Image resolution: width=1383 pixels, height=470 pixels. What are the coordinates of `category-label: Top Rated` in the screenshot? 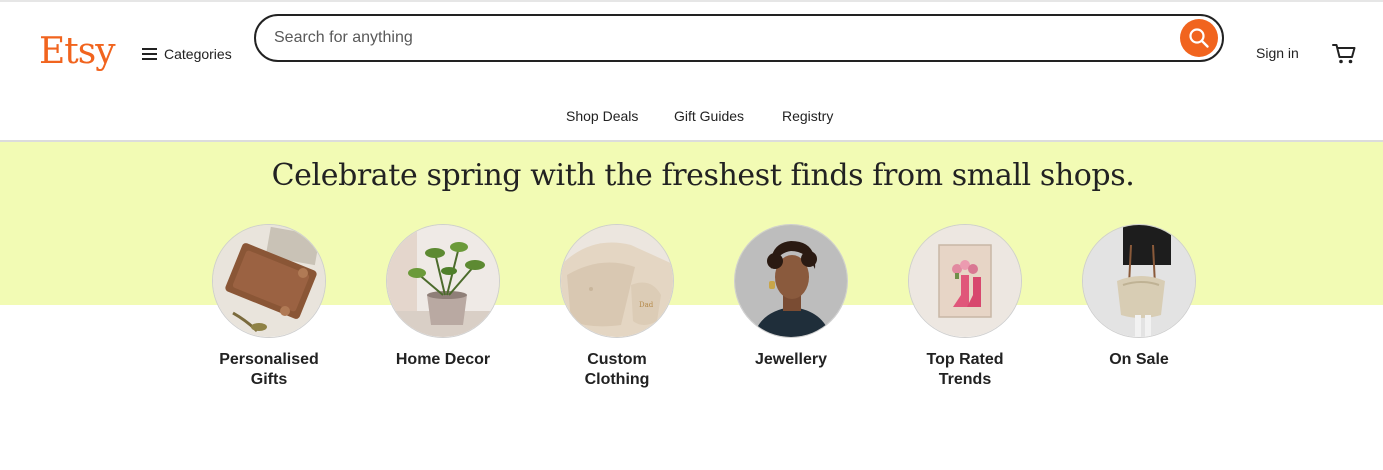 It's located at (965, 359).